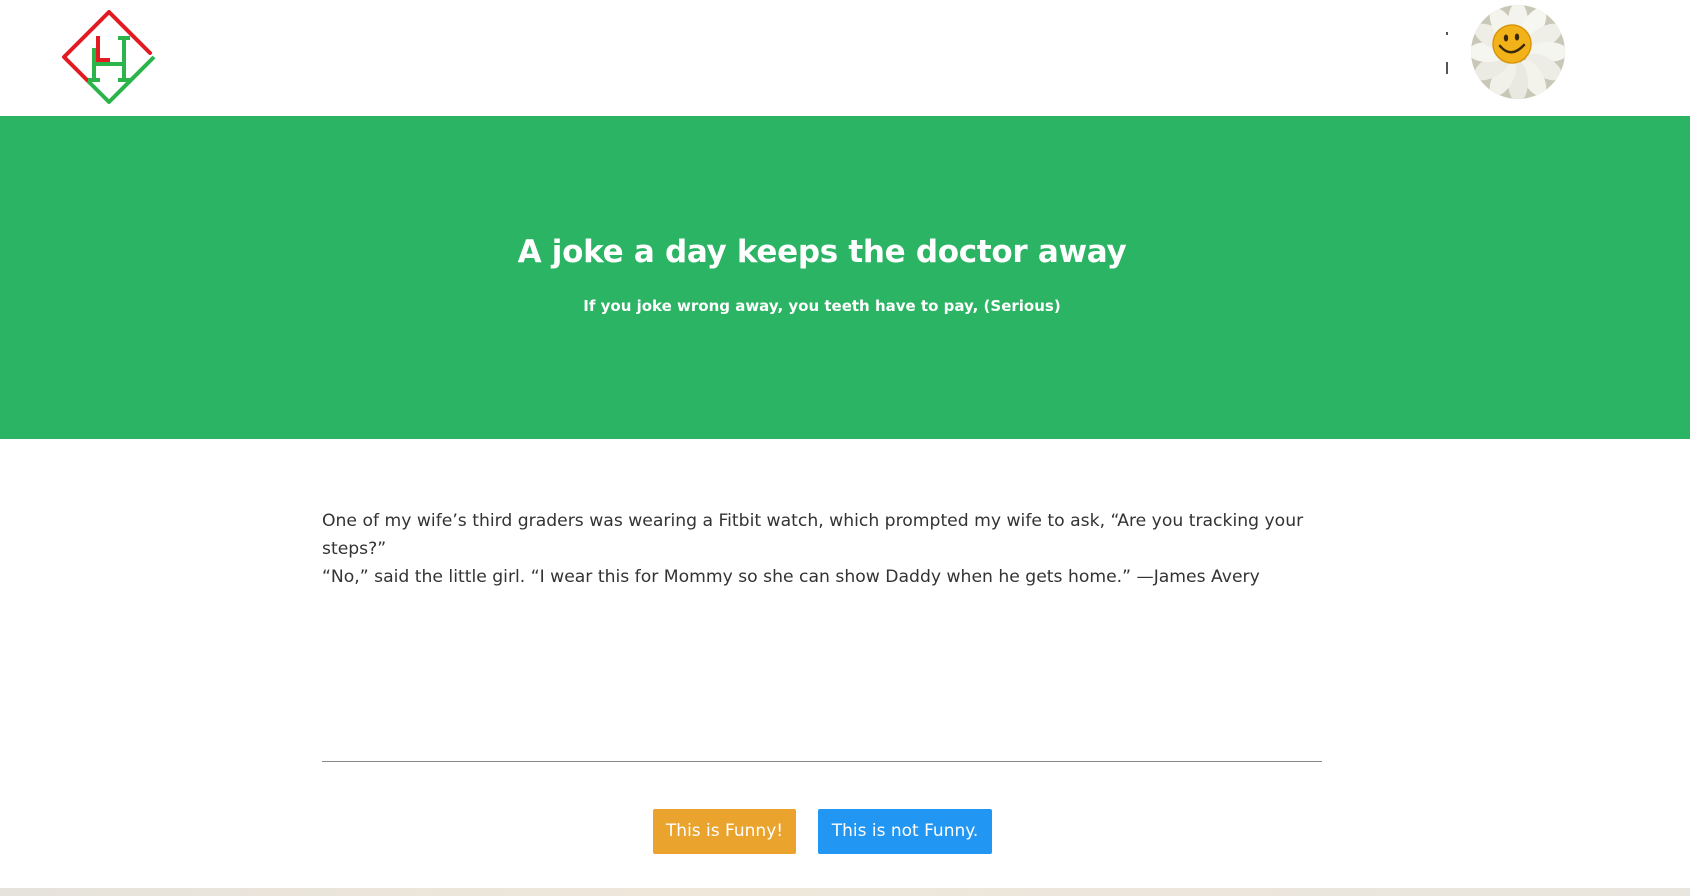  What do you see at coordinates (1447, 51) in the screenshot?
I see `header-separator` at bounding box center [1447, 51].